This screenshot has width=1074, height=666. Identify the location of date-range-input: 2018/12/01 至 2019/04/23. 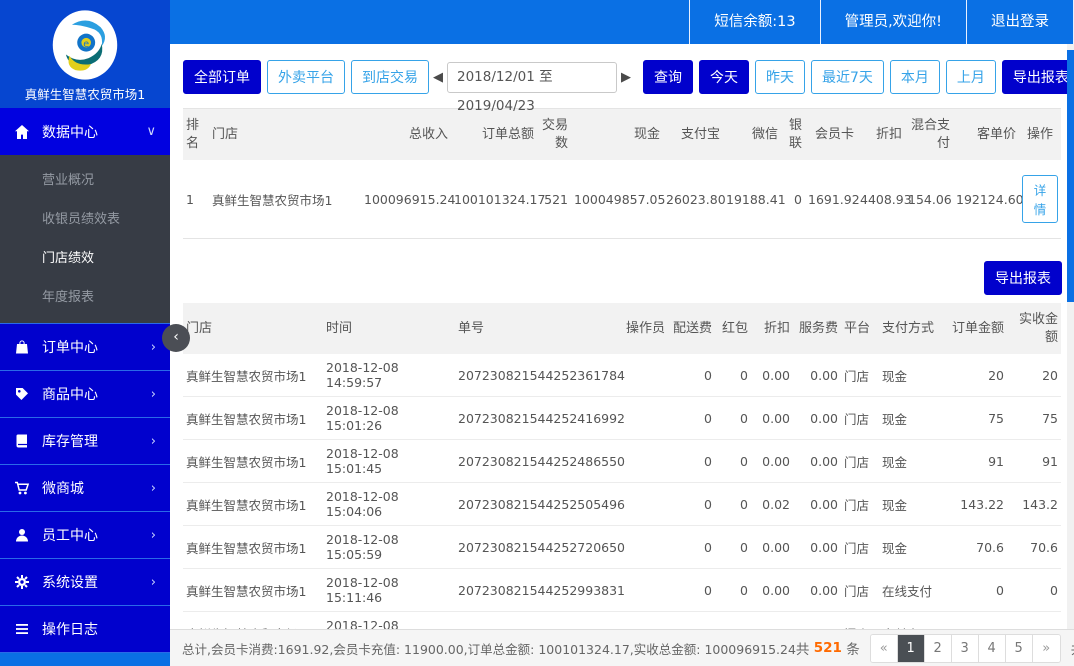
(532, 87).